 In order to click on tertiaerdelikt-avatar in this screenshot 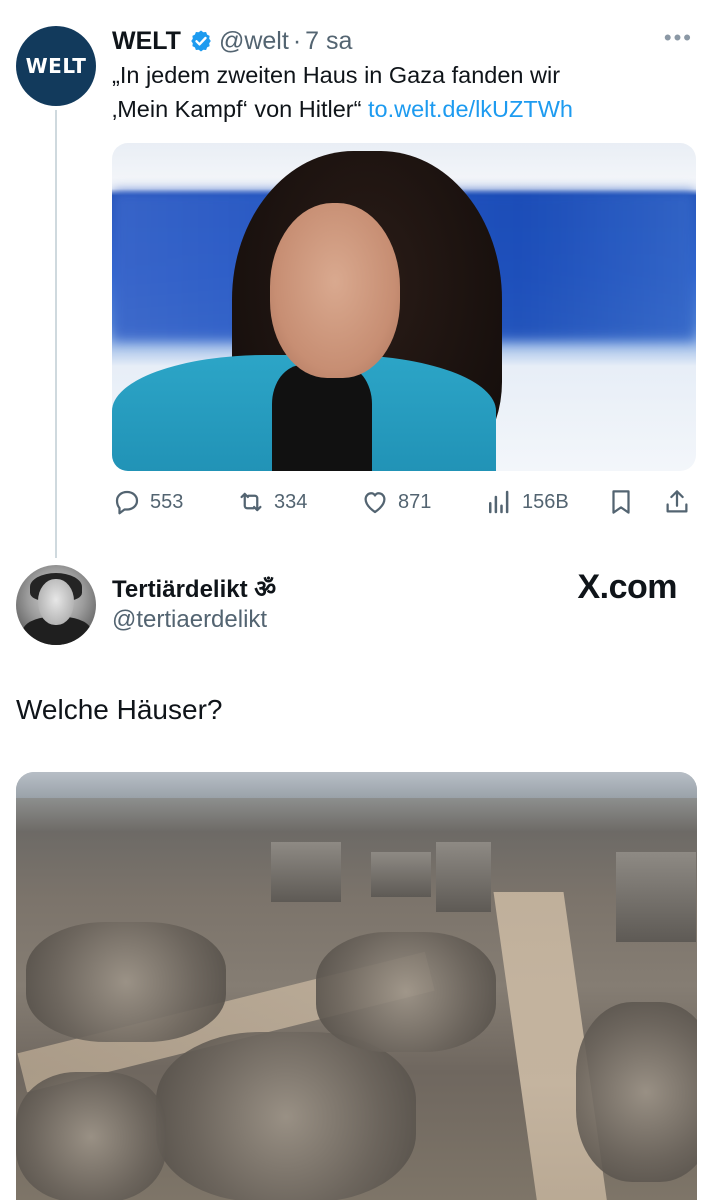, I will do `click(56, 605)`.